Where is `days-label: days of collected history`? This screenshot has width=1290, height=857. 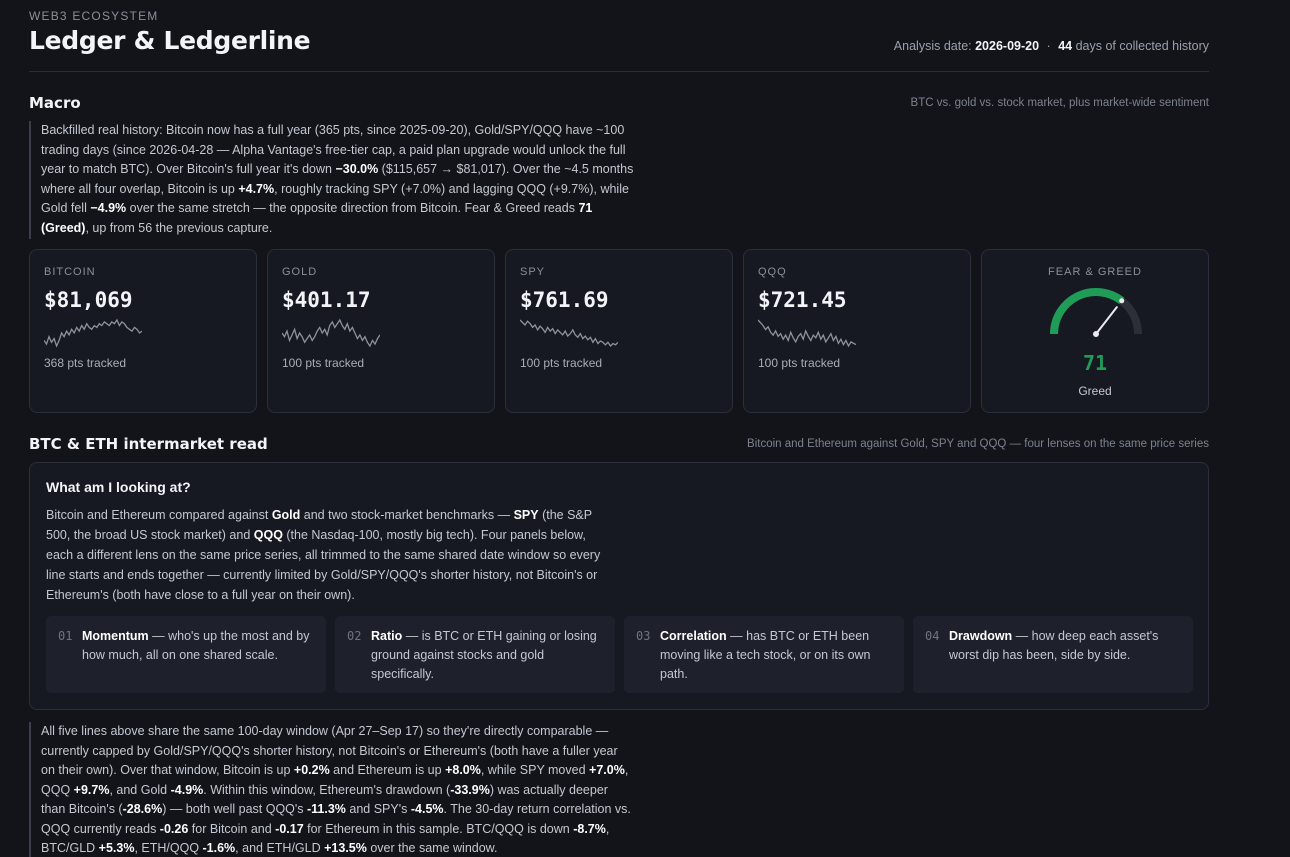 days-label: days of collected history is located at coordinates (1142, 46).